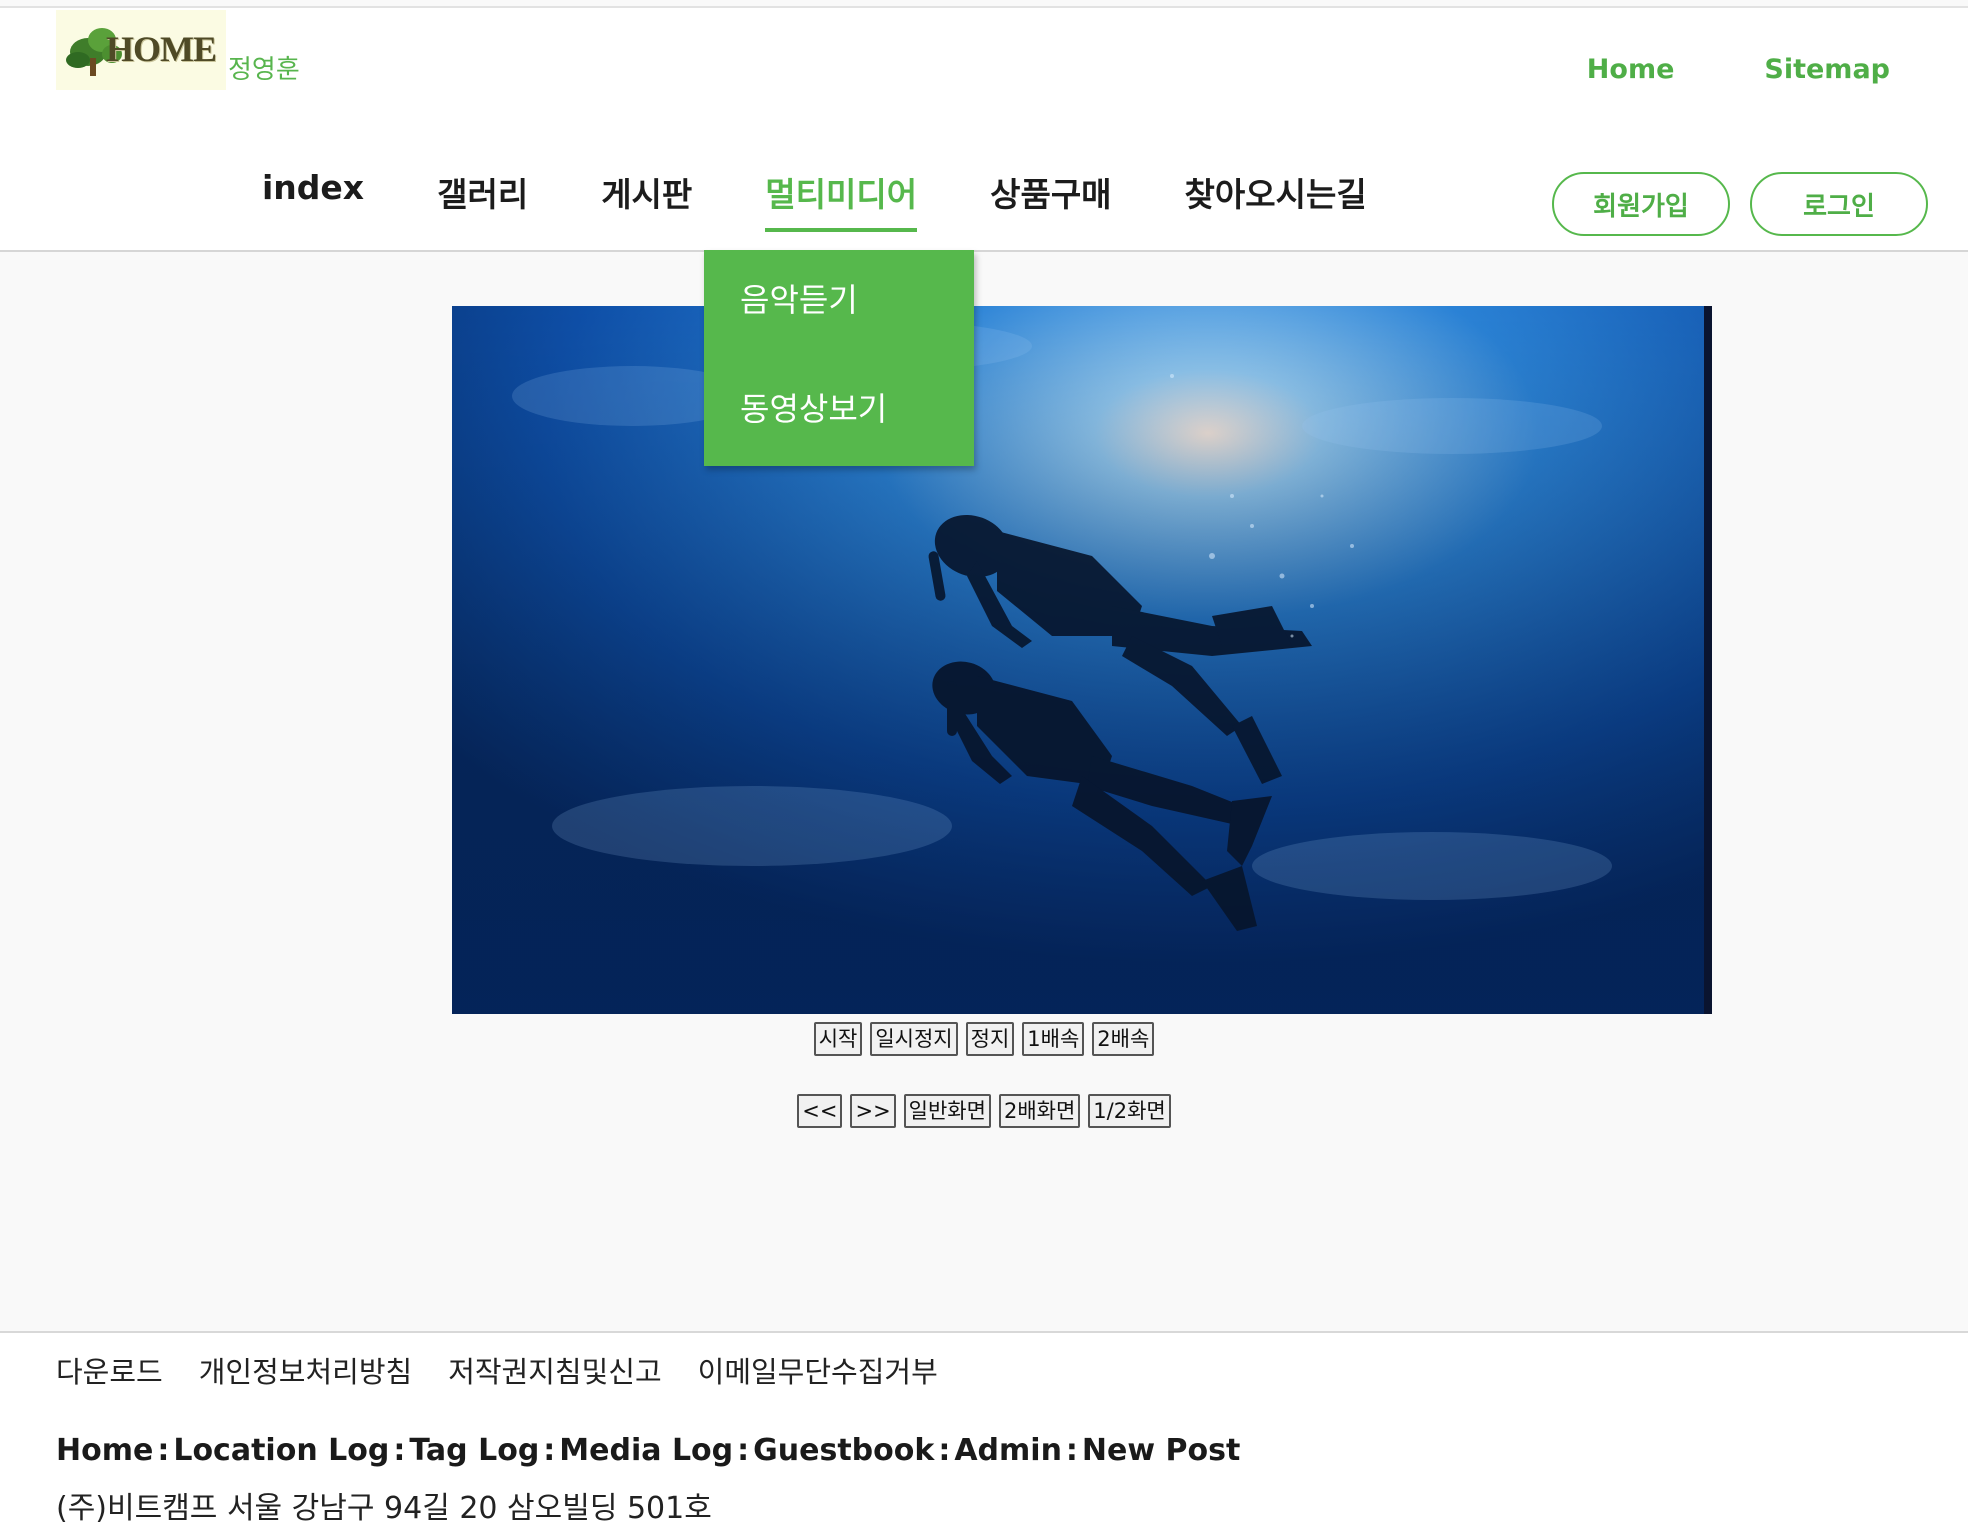 The height and width of the screenshot is (1536, 1968). I want to click on nav-item-shop: 상품구매, so click(1050, 199).